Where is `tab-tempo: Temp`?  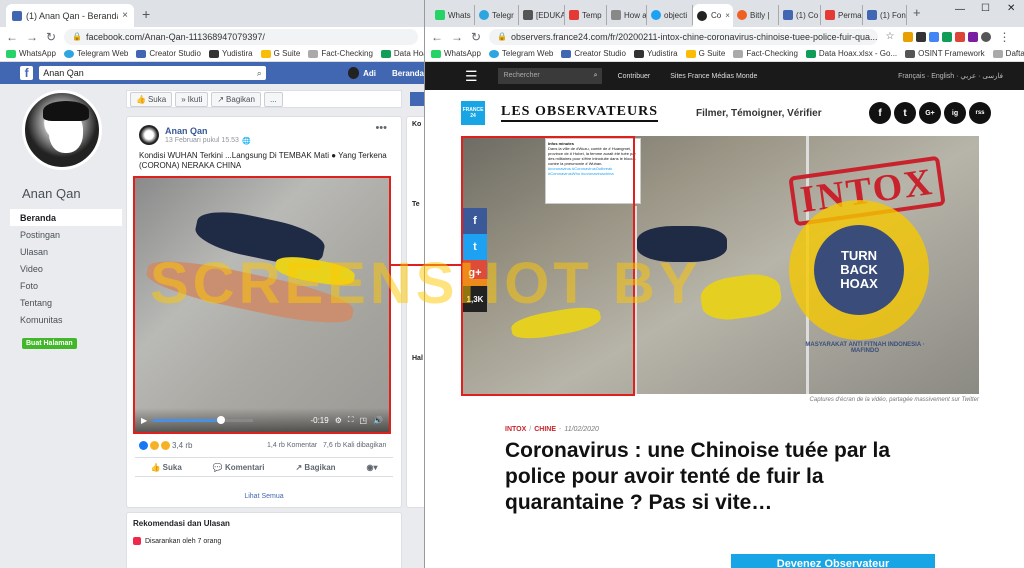 tab-tempo: Temp is located at coordinates (586, 15).